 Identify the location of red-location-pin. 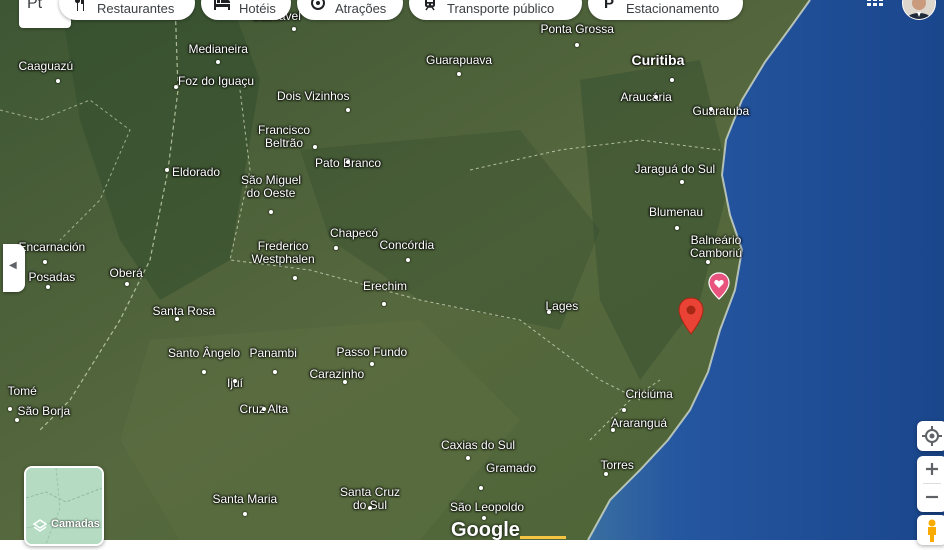
(691, 316).